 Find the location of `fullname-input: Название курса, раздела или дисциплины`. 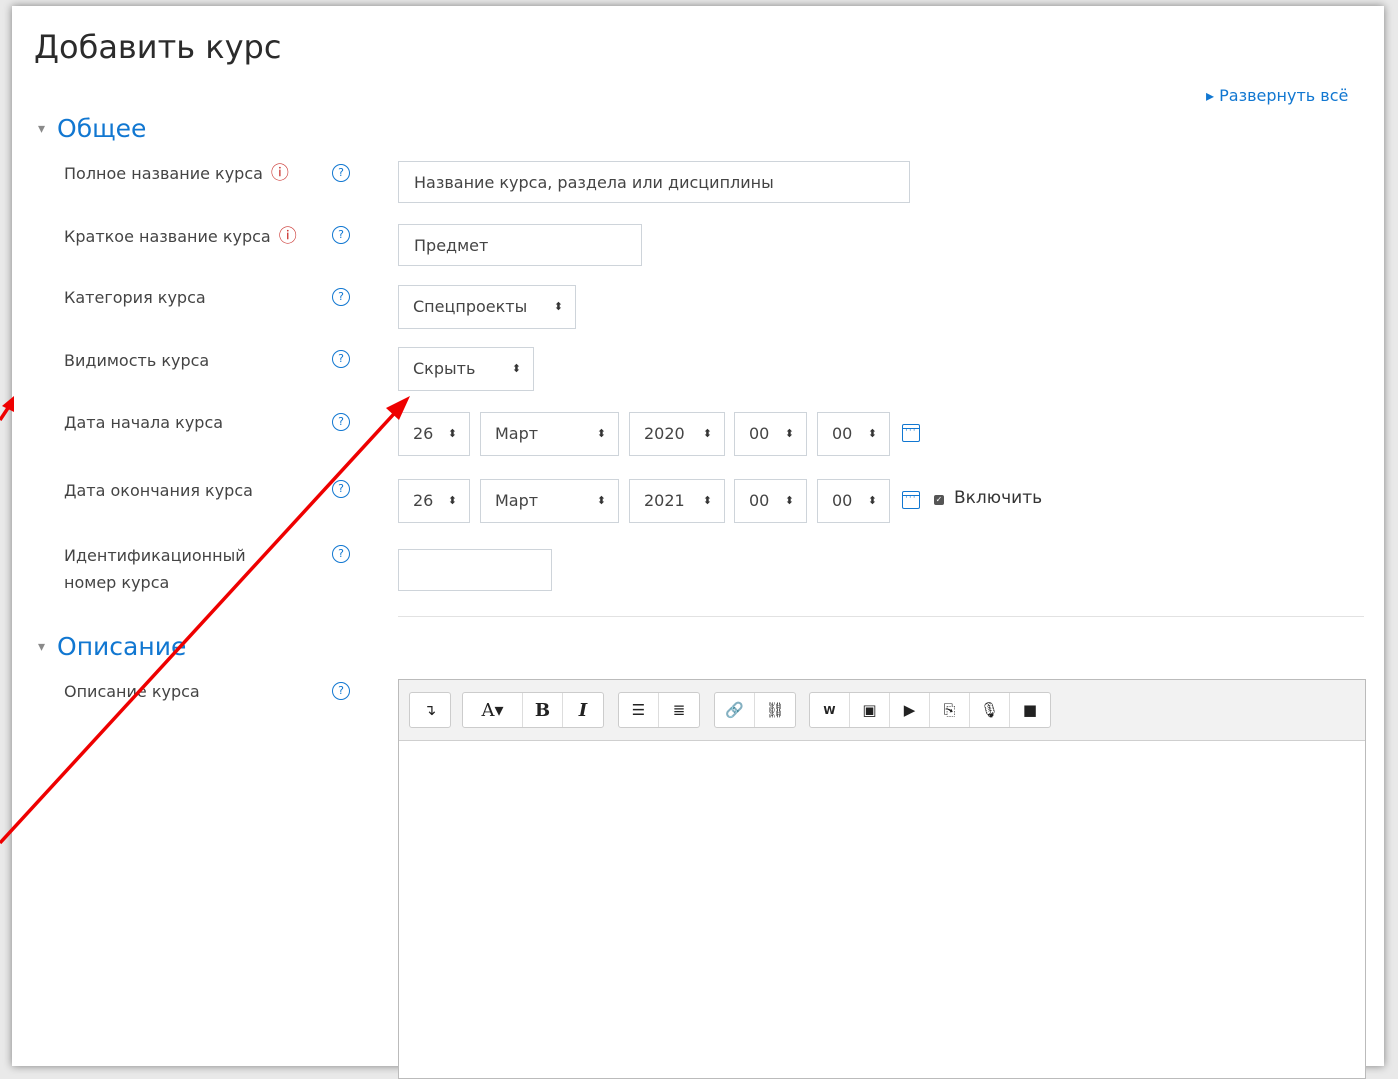

fullname-input: Название курса, раздела или дисциплины is located at coordinates (654, 182).